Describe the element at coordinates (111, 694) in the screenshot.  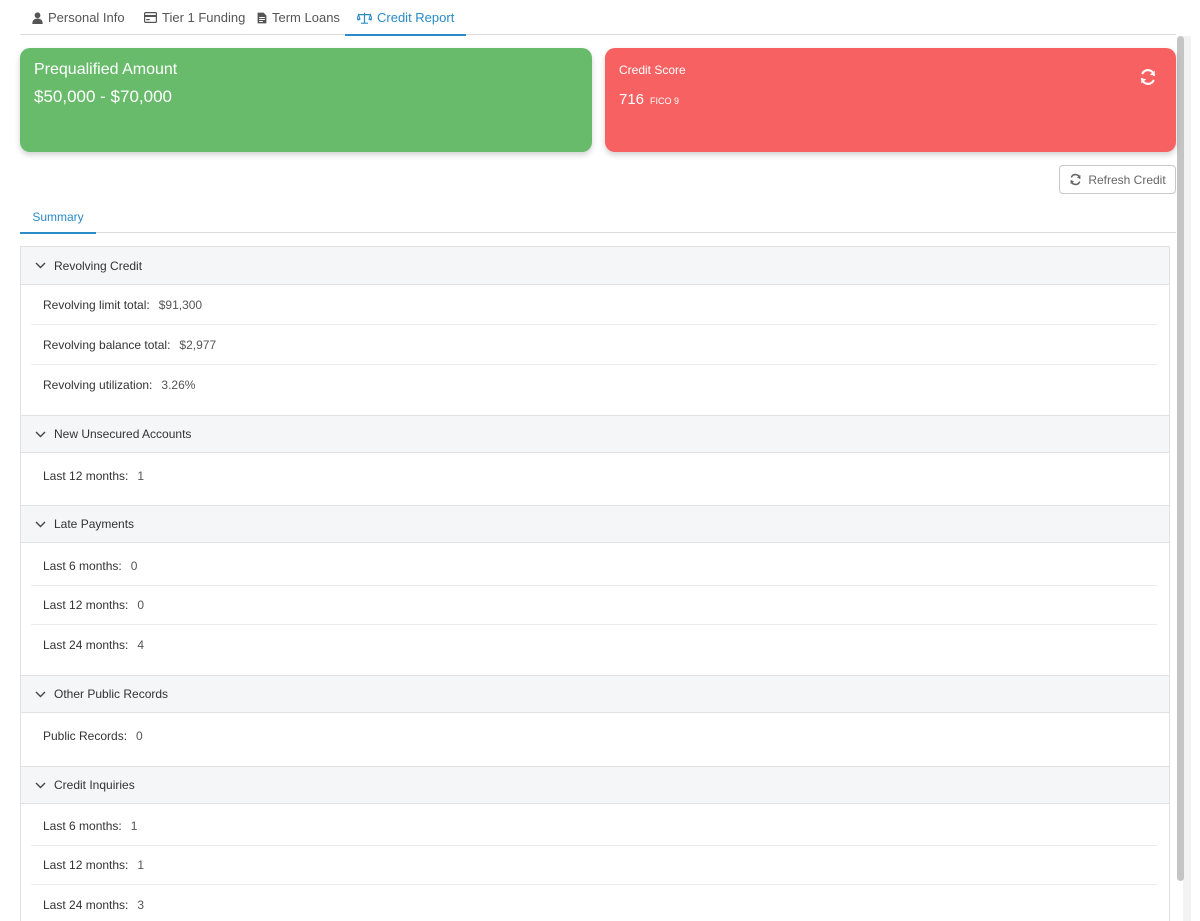
I see `section-title: Other Public Records` at that location.